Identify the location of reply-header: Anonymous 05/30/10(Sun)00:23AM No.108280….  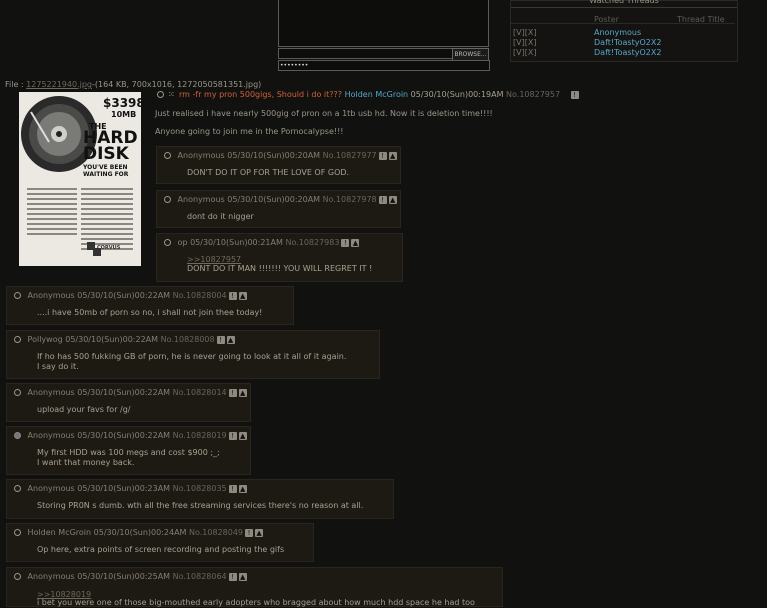
(130, 488).